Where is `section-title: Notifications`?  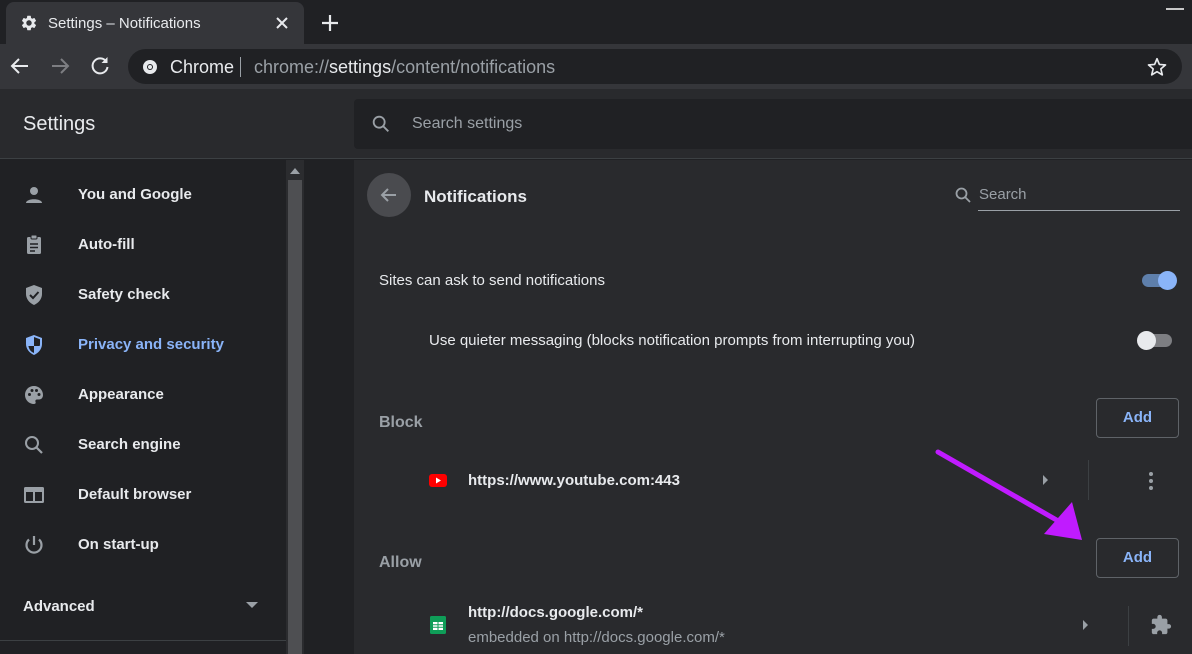 section-title: Notifications is located at coordinates (475, 196).